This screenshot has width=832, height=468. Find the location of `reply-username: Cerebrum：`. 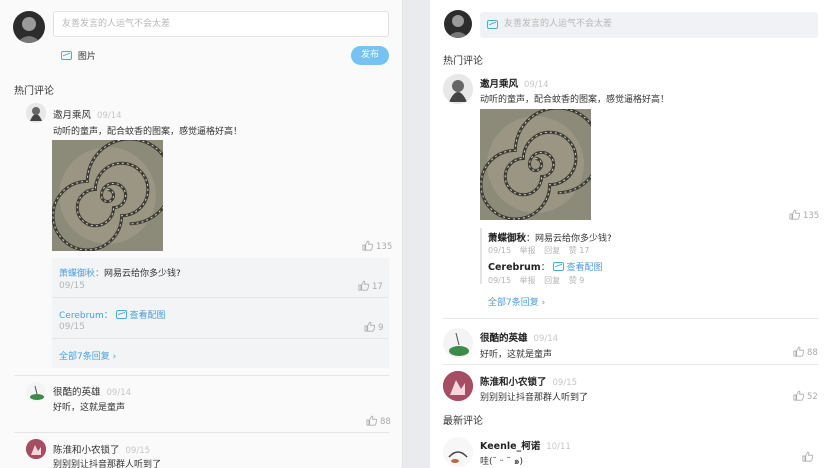

reply-username: Cerebrum： is located at coordinates (86, 316).